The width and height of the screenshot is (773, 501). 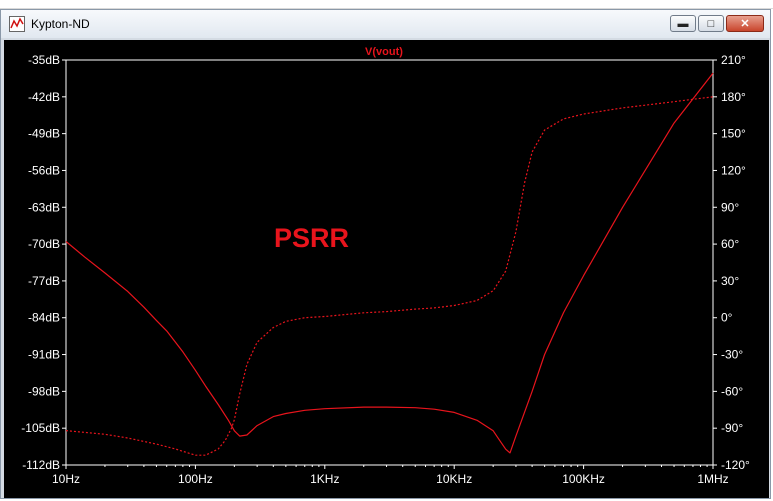 What do you see at coordinates (735, 465) in the screenshot?
I see `right-tick-label: -120°` at bounding box center [735, 465].